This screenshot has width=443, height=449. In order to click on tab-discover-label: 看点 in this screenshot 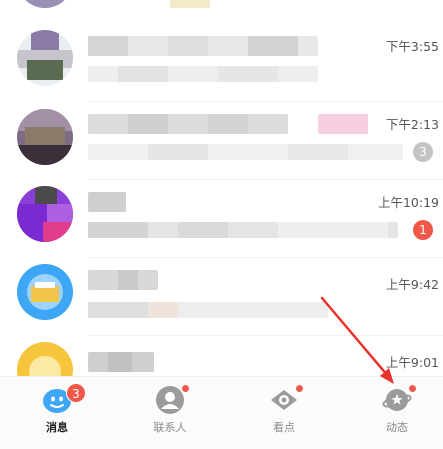, I will do `click(284, 427)`.